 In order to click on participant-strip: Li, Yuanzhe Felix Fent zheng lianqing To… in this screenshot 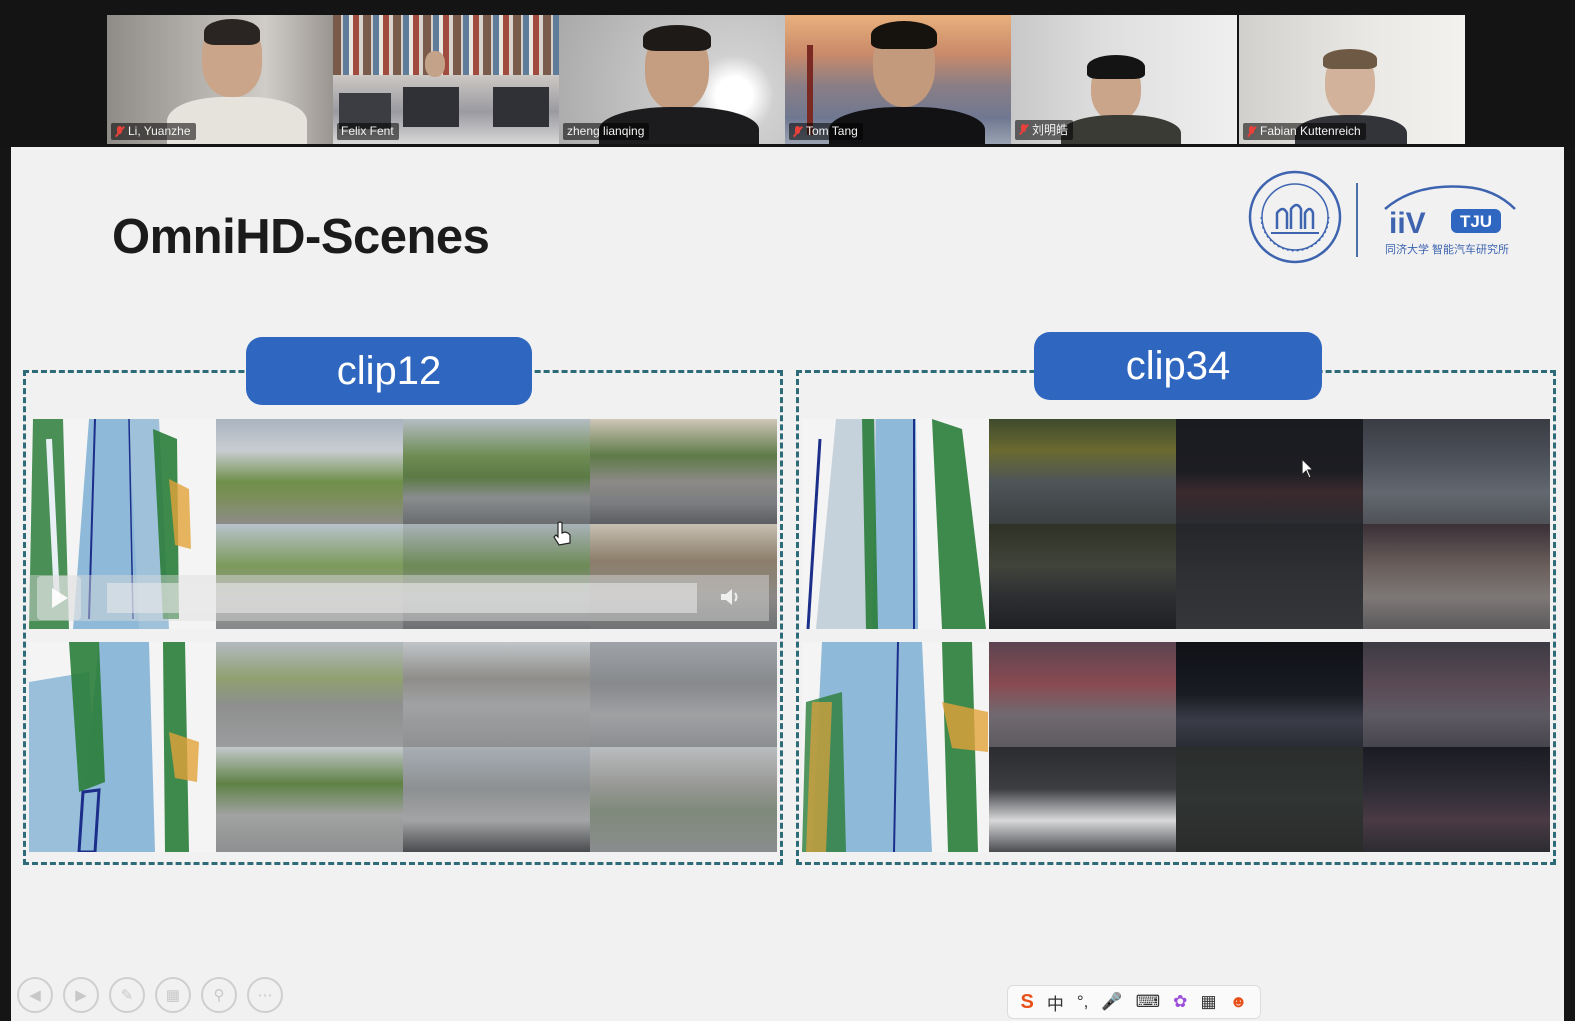, I will do `click(787, 73)`.